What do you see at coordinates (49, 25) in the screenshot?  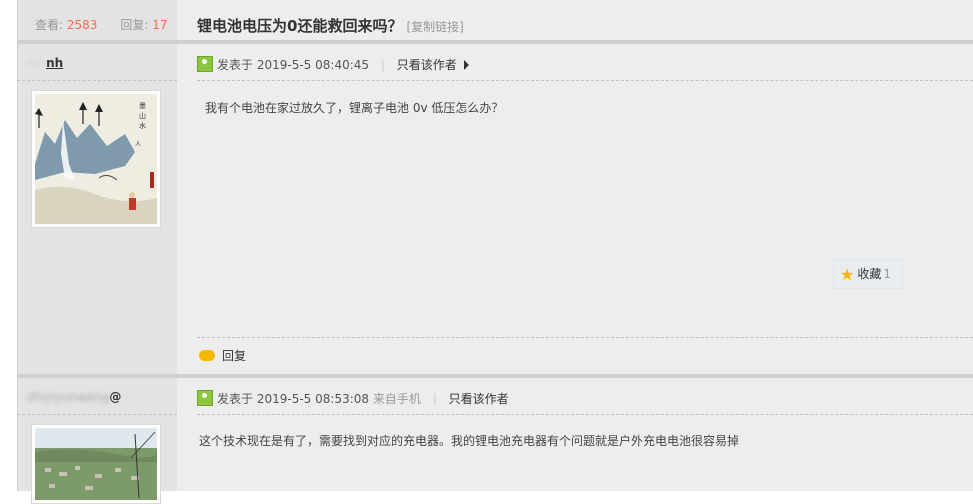 I see `views-label: 查看:` at bounding box center [49, 25].